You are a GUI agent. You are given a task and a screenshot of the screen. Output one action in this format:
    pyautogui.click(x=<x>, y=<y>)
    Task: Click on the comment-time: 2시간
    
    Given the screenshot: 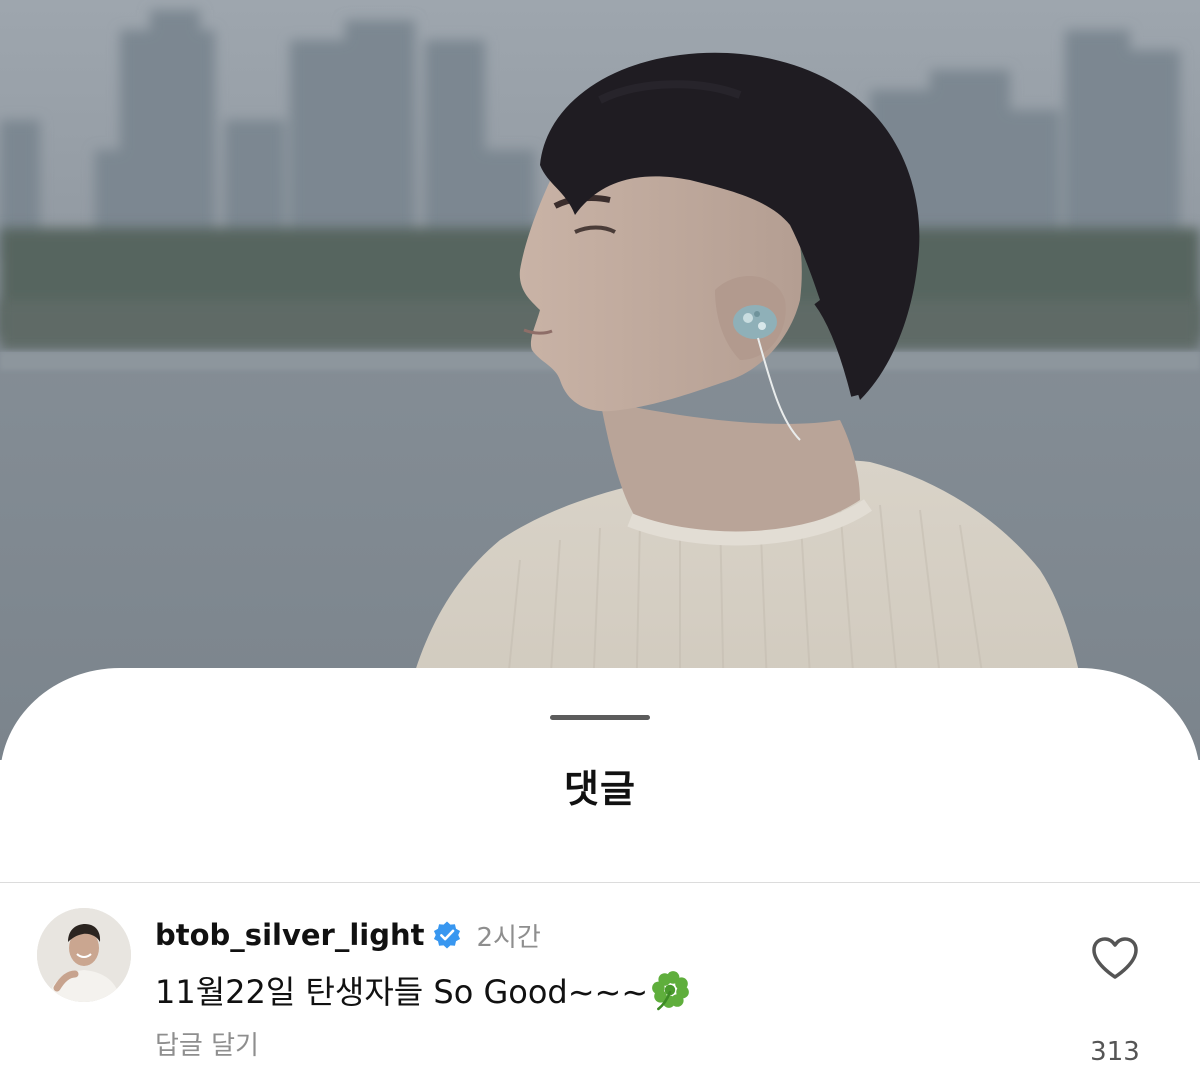 What is the action you would take?
    pyautogui.click(x=508, y=937)
    